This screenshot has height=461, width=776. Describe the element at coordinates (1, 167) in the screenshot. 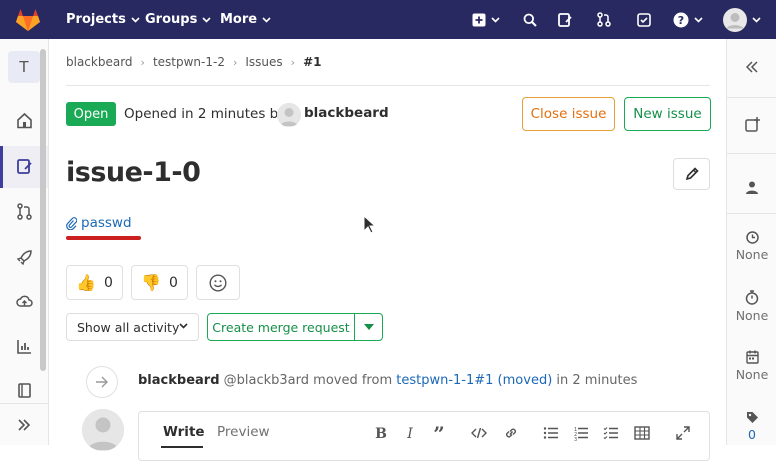

I see `sidebar-active-indicator` at that location.